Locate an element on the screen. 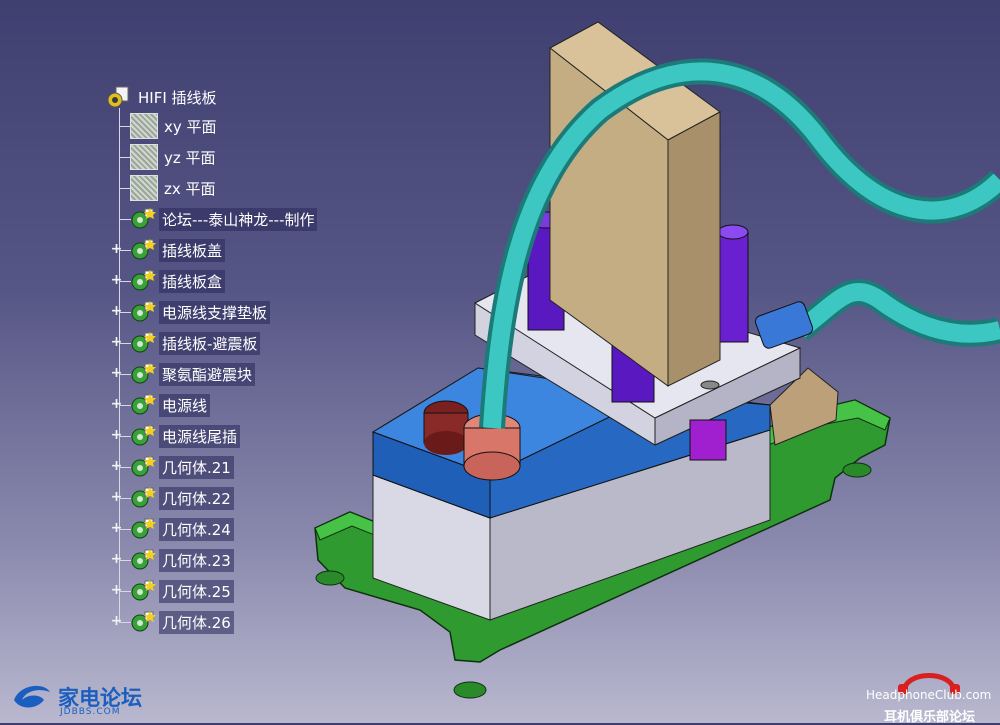  tree-node-14: + 几何体.24 is located at coordinates (172, 529).